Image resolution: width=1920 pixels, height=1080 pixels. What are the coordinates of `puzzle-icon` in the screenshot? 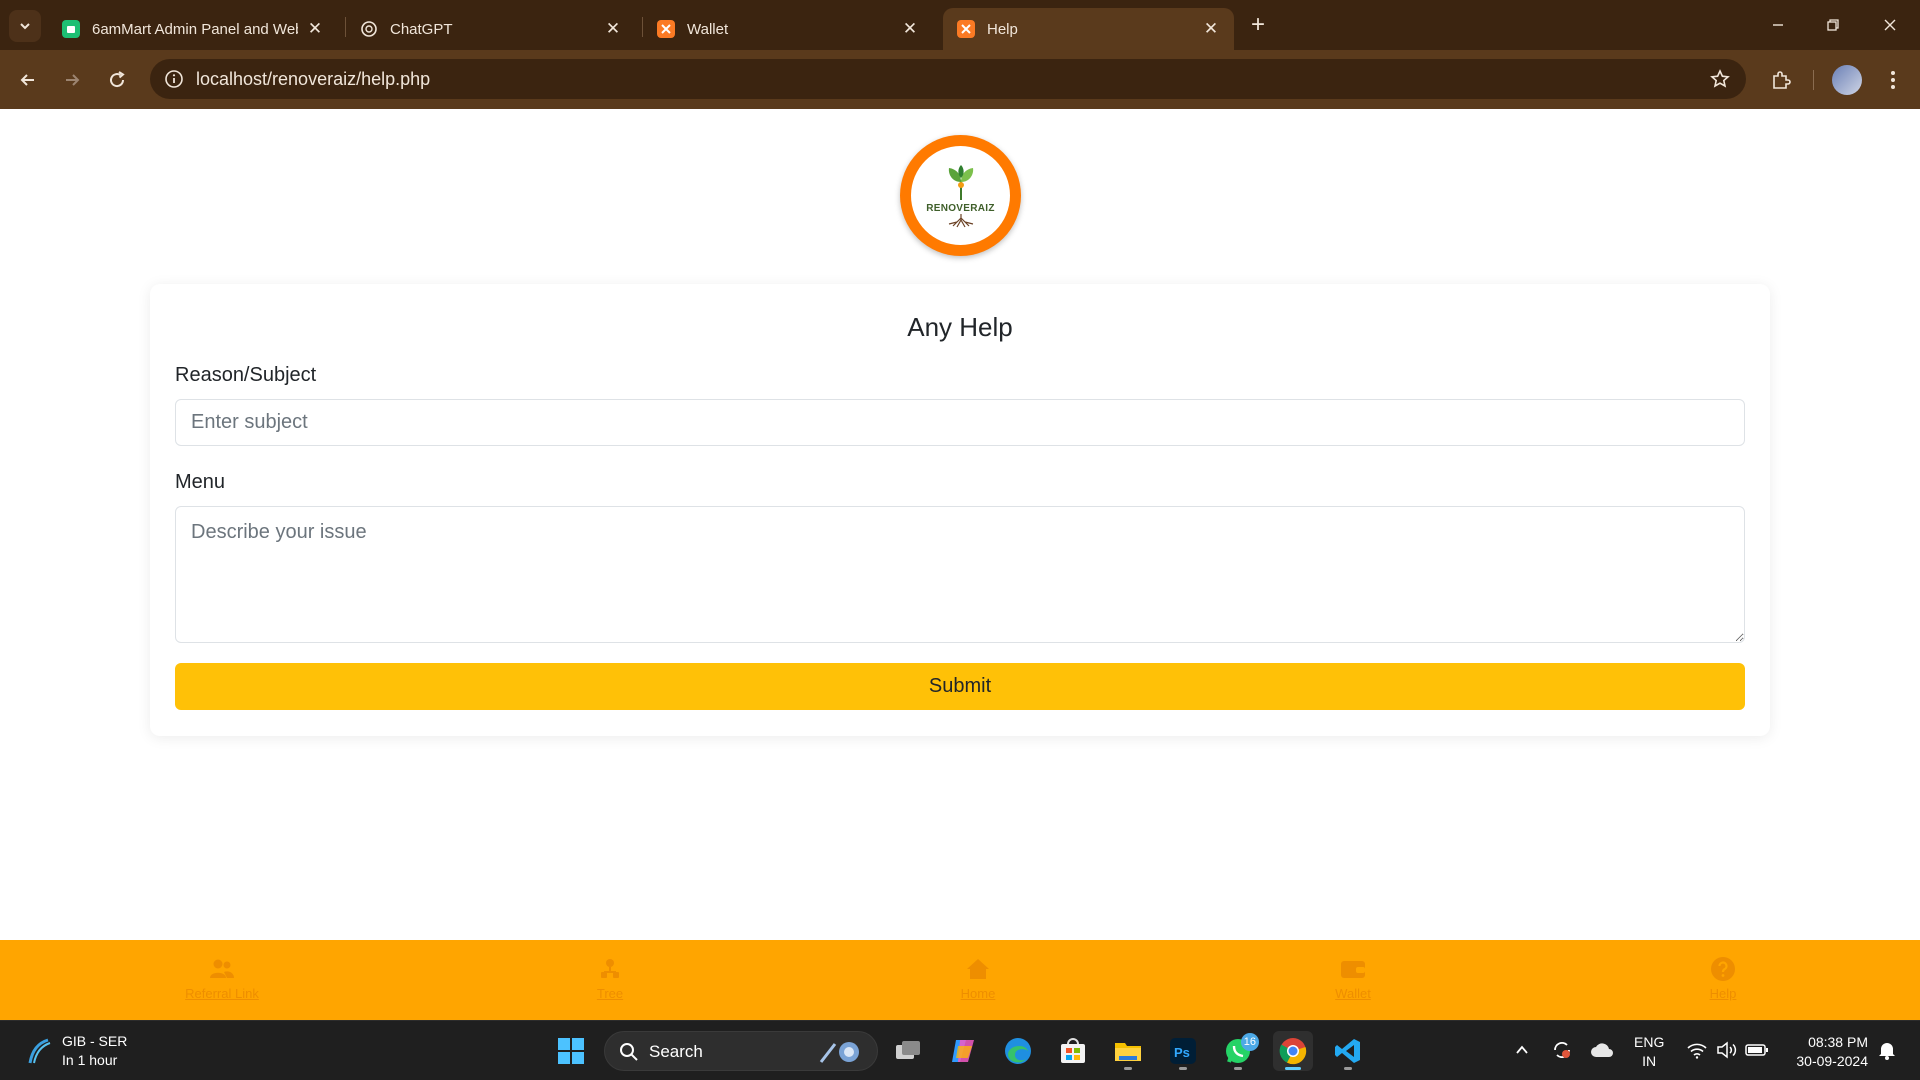 It's located at (1782, 80).